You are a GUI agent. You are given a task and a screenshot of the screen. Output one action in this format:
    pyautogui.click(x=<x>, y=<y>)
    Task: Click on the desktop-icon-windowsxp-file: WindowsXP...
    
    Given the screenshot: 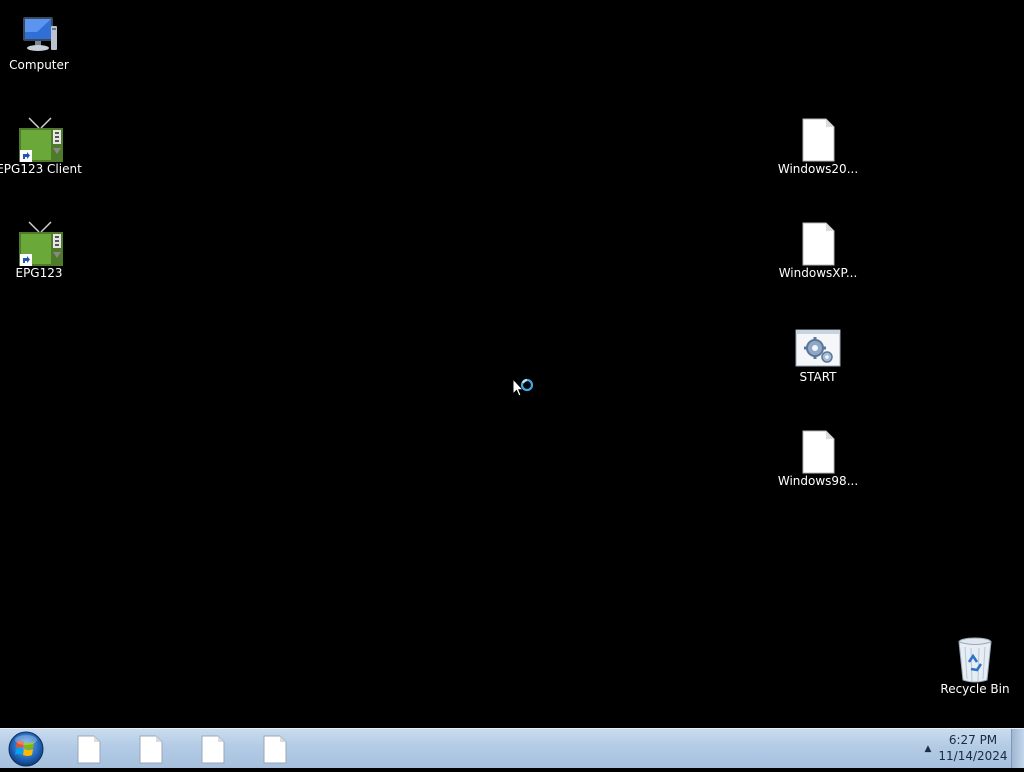 What is the action you would take?
    pyautogui.click(x=818, y=252)
    